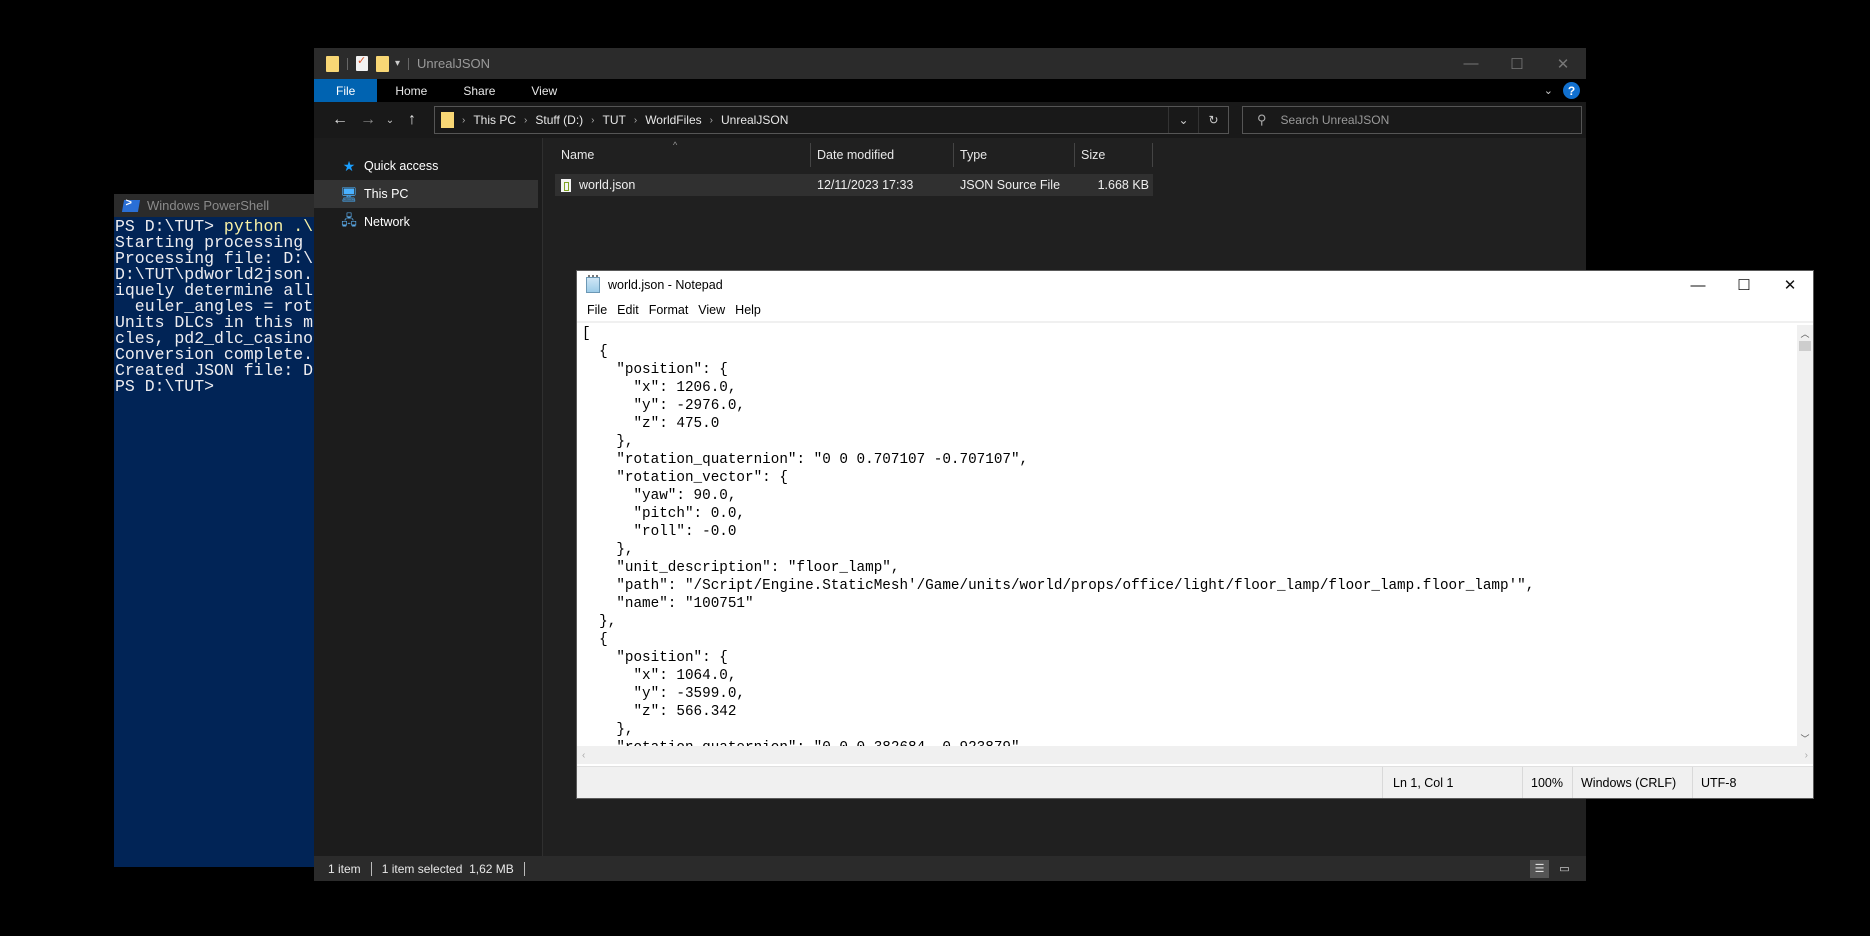 This screenshot has height=936, width=1870. Describe the element at coordinates (593, 284) in the screenshot. I see `notepad-icon` at that location.